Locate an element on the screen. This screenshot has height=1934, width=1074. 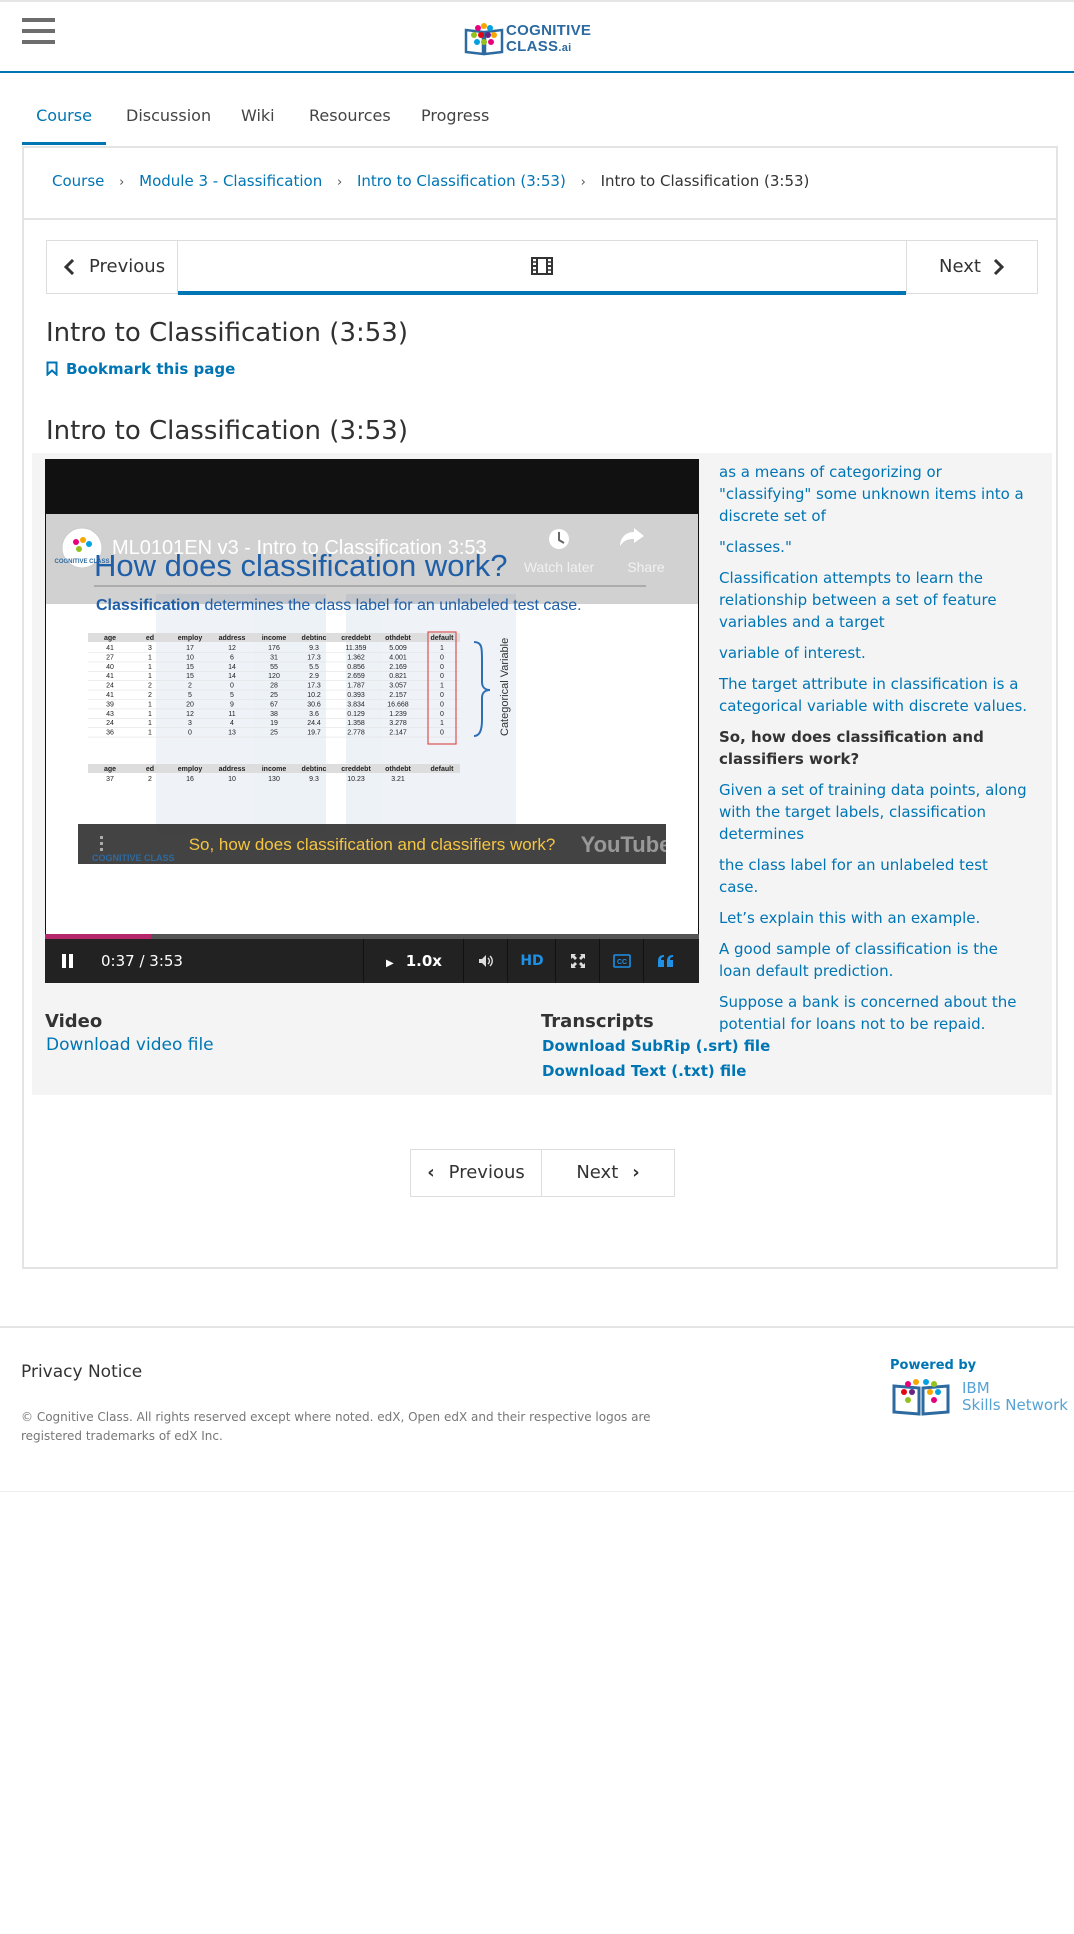
transcript-line: "classes." is located at coordinates (874, 547).